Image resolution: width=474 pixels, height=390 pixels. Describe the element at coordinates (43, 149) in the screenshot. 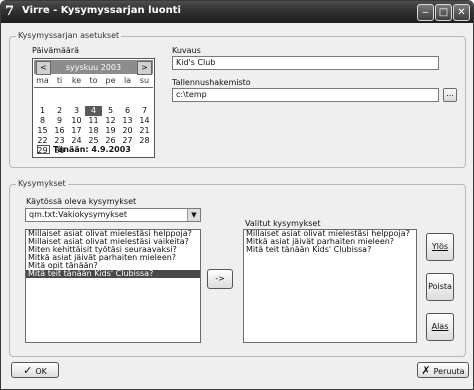

I see `today-marker` at that location.